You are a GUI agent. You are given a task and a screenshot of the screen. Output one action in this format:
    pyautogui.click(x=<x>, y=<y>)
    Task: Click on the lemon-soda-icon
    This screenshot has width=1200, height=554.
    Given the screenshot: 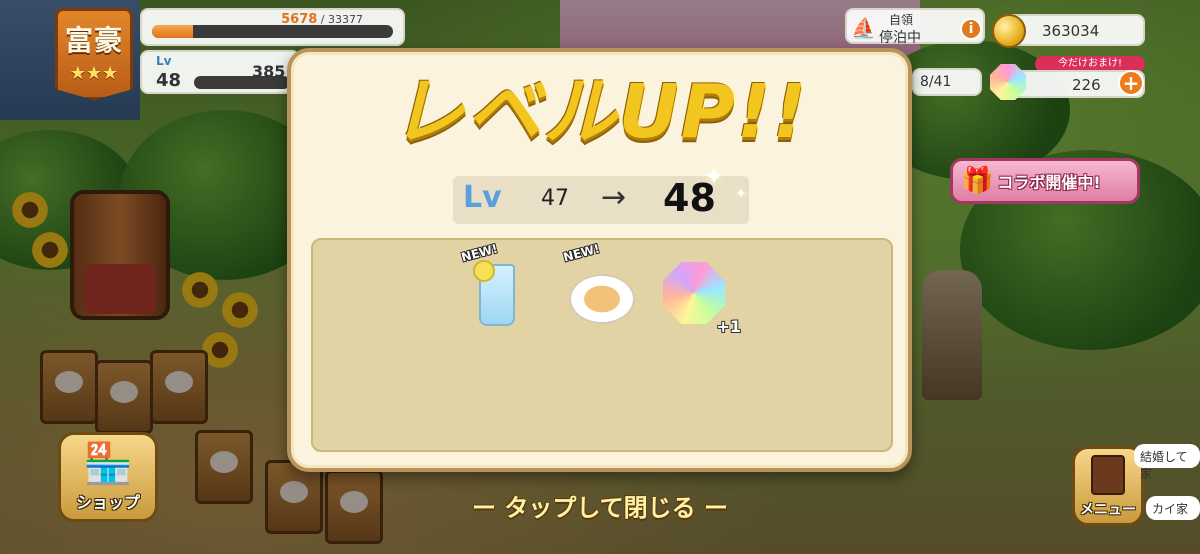 What is the action you would take?
    pyautogui.click(x=494, y=293)
    